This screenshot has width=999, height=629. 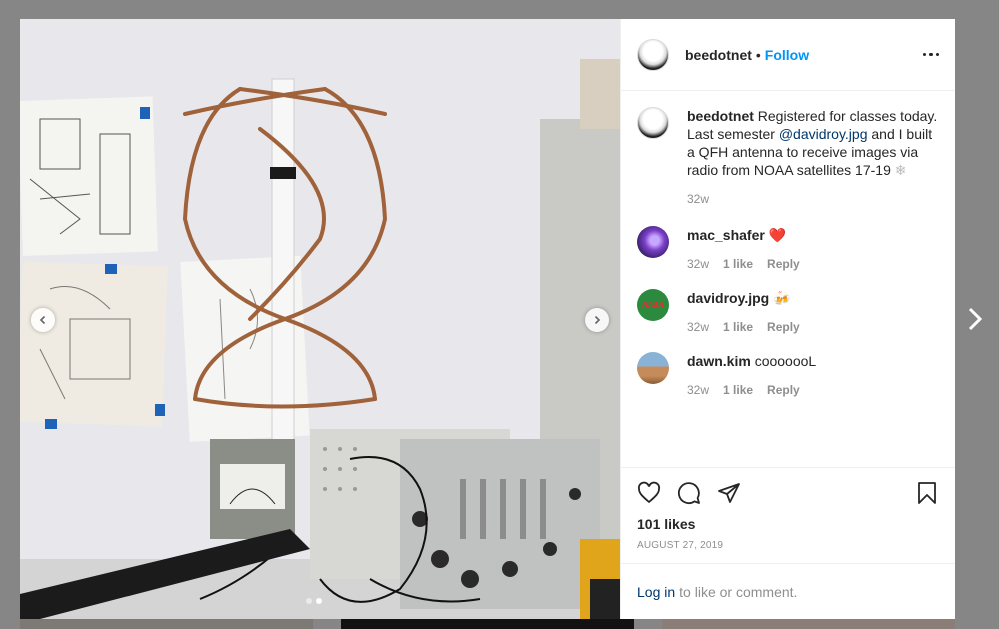 I want to click on comment-username: dawn.kim, so click(x=719, y=361).